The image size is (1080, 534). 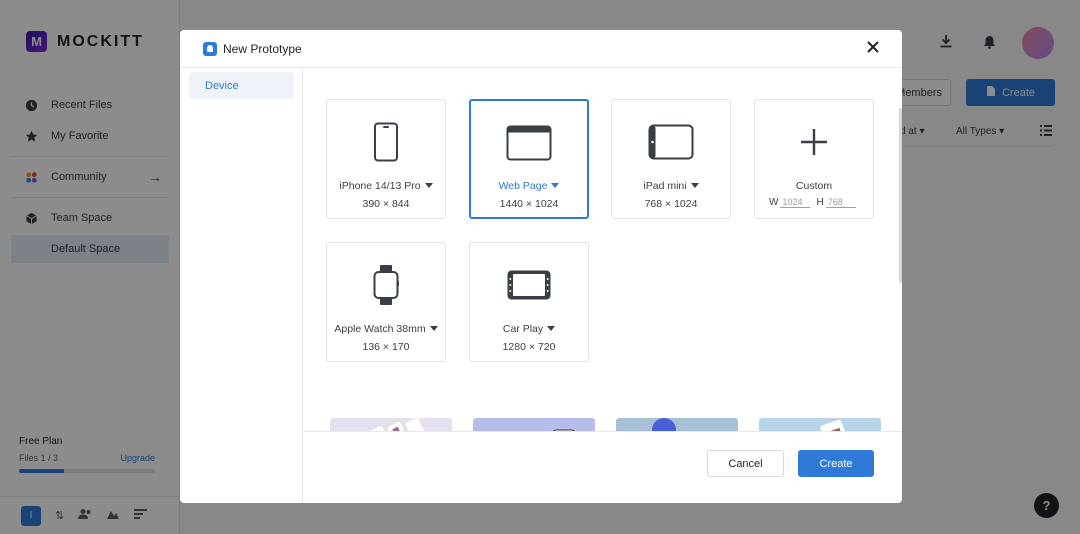 What do you see at coordinates (795, 202) in the screenshot?
I see `width-input: 1024` at bounding box center [795, 202].